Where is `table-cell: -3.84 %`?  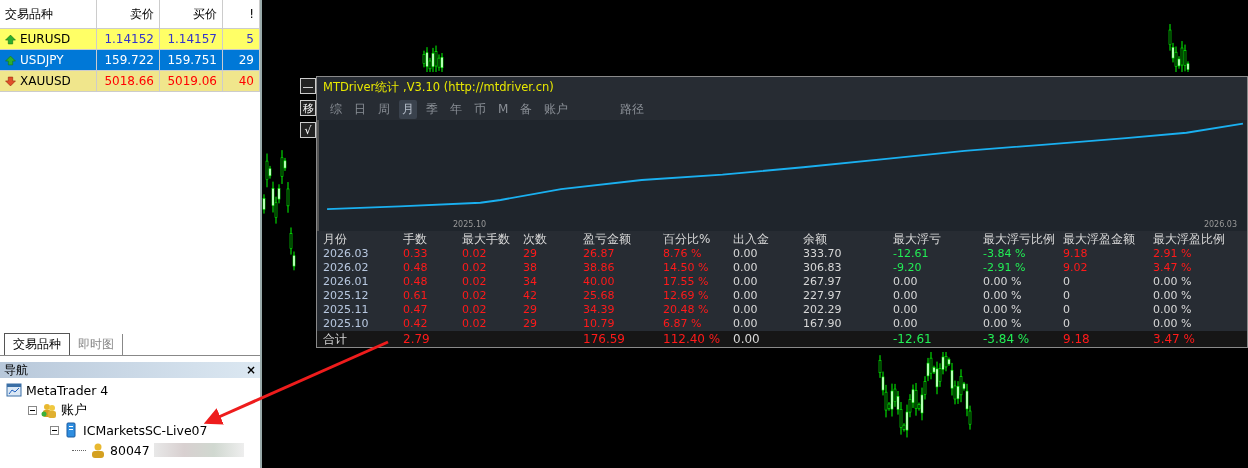 table-cell: -3.84 % is located at coordinates (1004, 254).